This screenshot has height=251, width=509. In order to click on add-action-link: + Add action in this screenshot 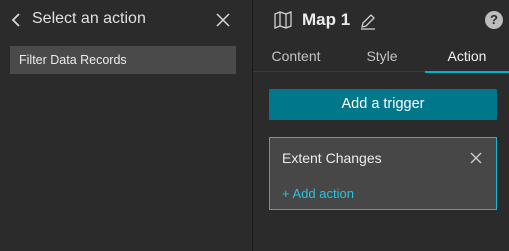, I will do `click(318, 193)`.